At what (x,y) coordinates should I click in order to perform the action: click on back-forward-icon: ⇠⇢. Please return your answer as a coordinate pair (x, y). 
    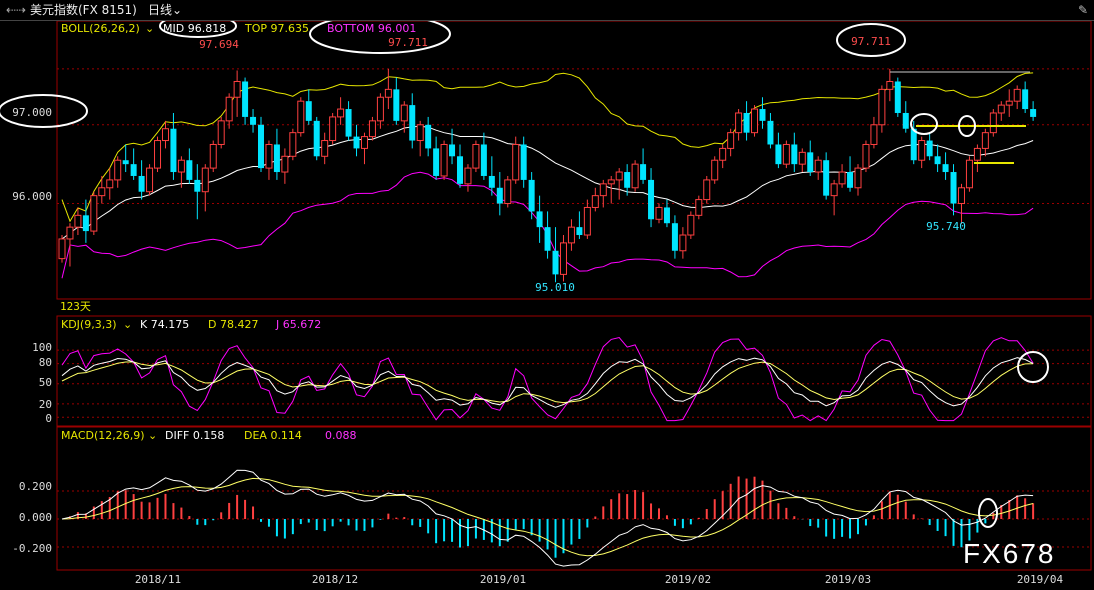
    Looking at the image, I should click on (16, 10).